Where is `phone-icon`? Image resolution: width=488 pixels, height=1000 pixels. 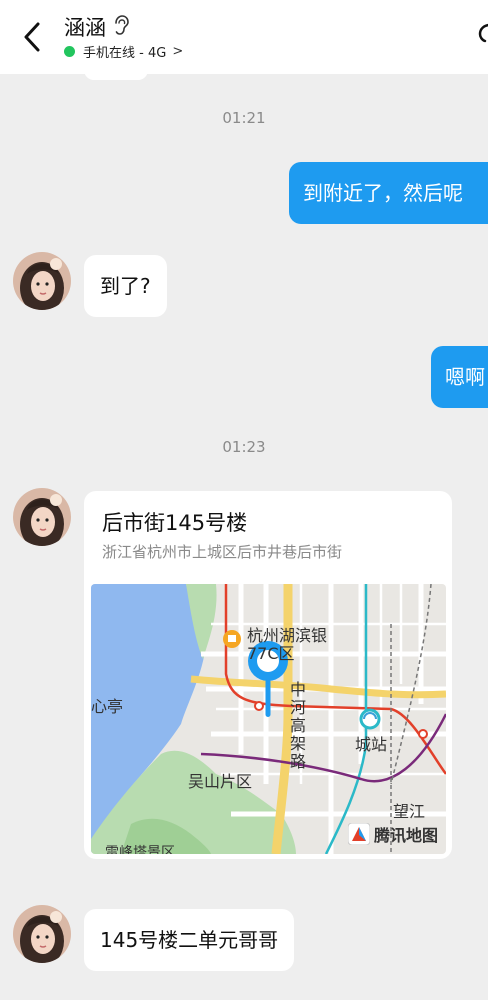
phone-icon is located at coordinates (483, 33).